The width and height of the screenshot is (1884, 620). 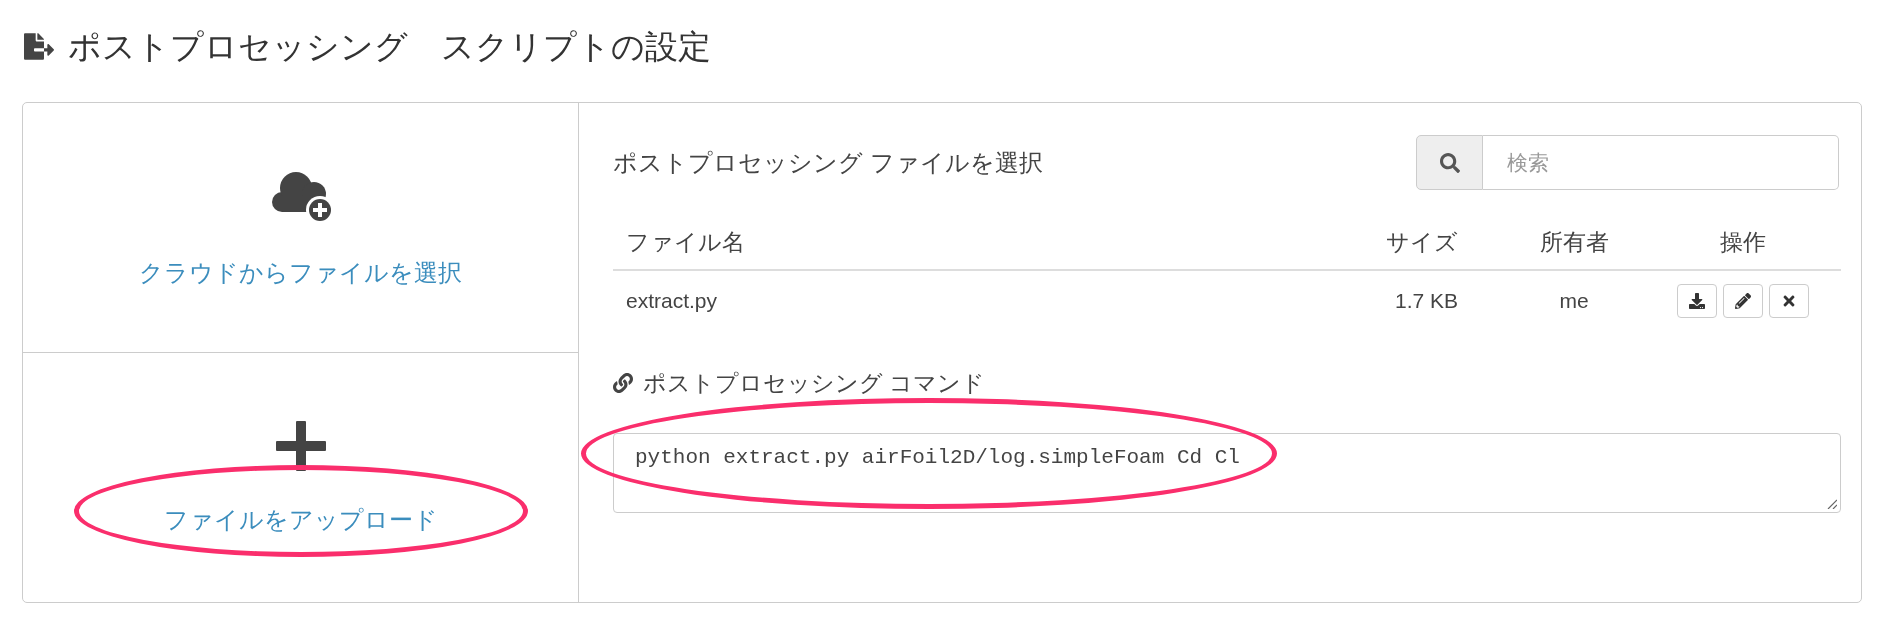 I want to click on command-field: python extract.py airFoil2D/log.simpleFoam Cd Cl, so click(x=1227, y=473).